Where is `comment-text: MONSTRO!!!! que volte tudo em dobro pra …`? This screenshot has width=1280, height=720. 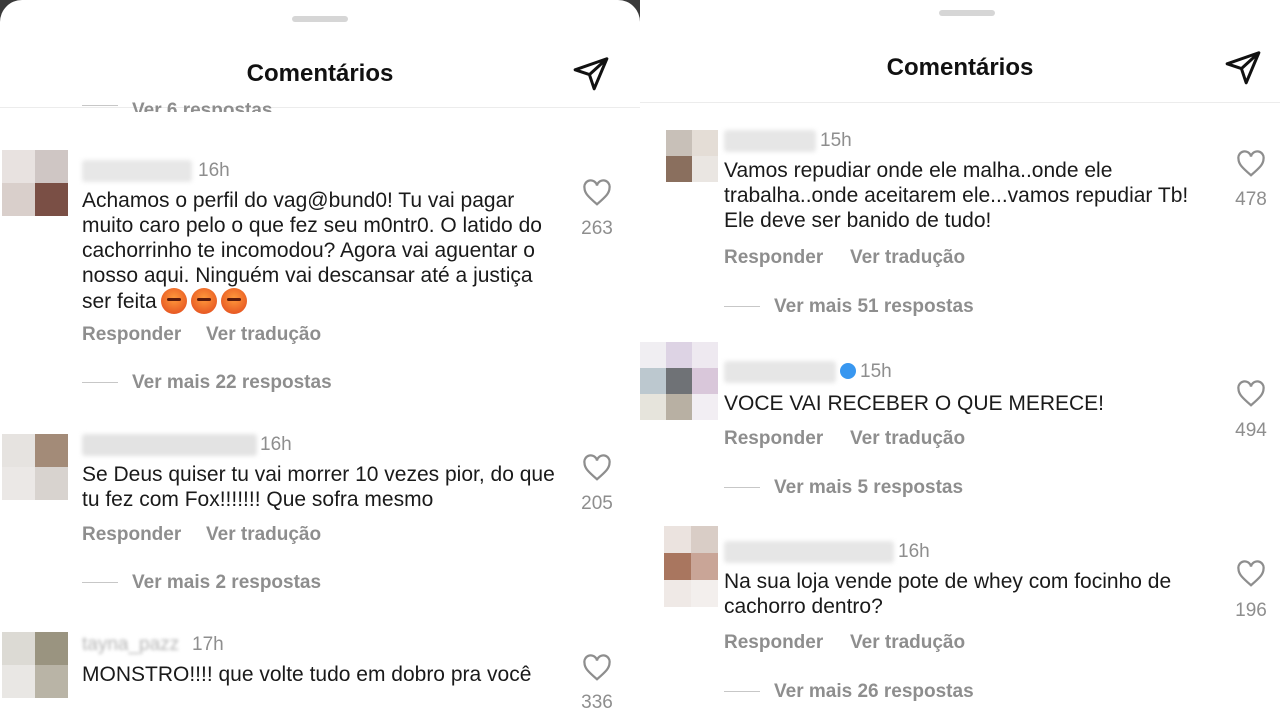
comment-text: MONSTRO!!!! que volte tudo em dobro pra … is located at coordinates (307, 674).